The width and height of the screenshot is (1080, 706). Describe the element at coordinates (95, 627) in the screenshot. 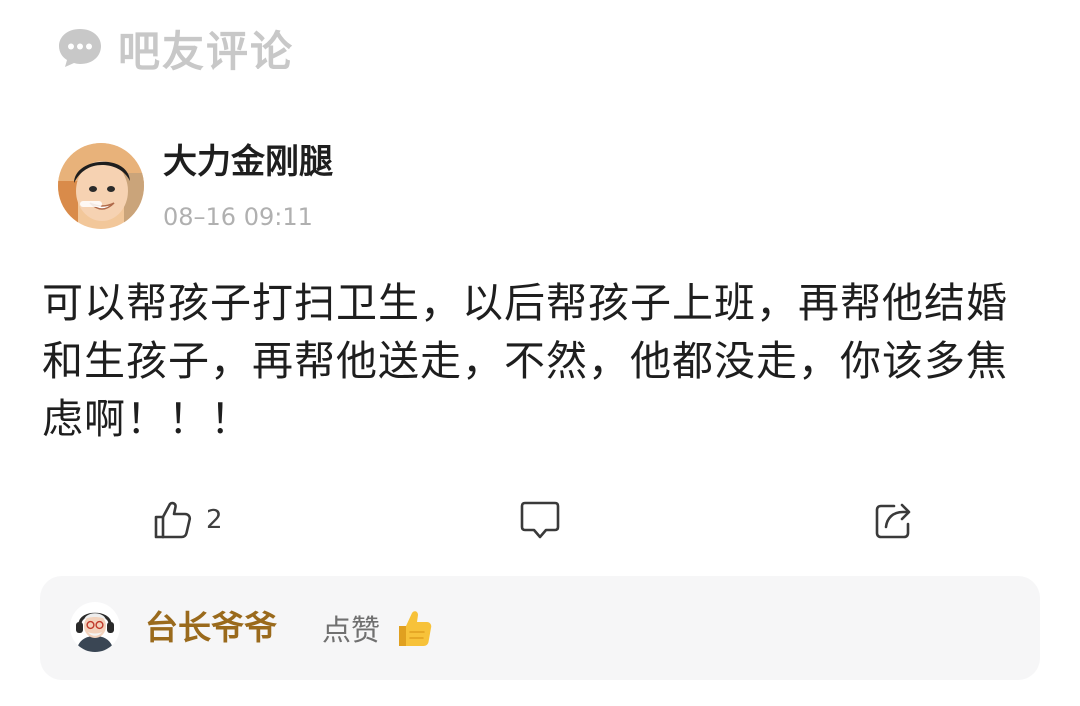

I see `liker-avatar` at that location.